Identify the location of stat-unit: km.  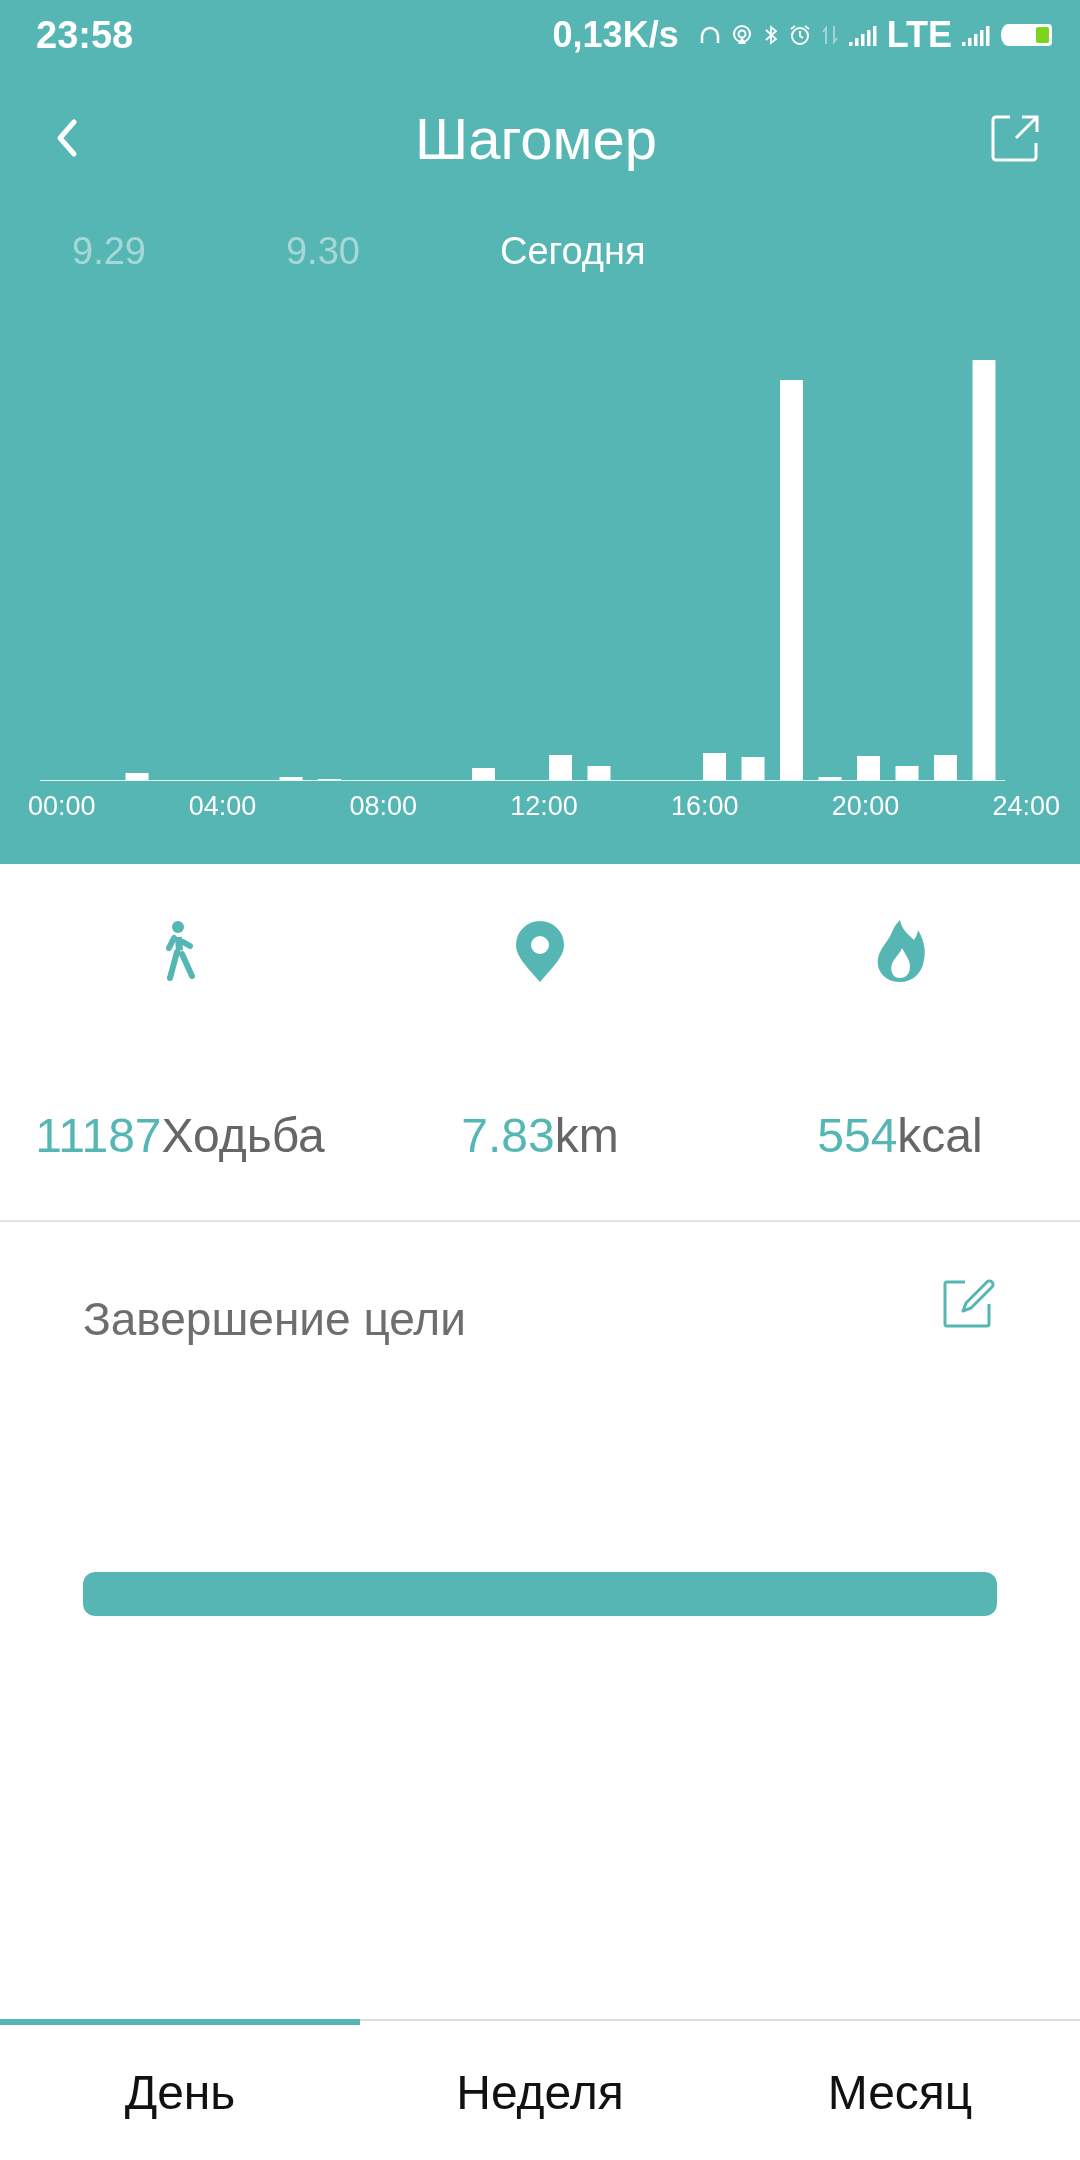
(586, 1135).